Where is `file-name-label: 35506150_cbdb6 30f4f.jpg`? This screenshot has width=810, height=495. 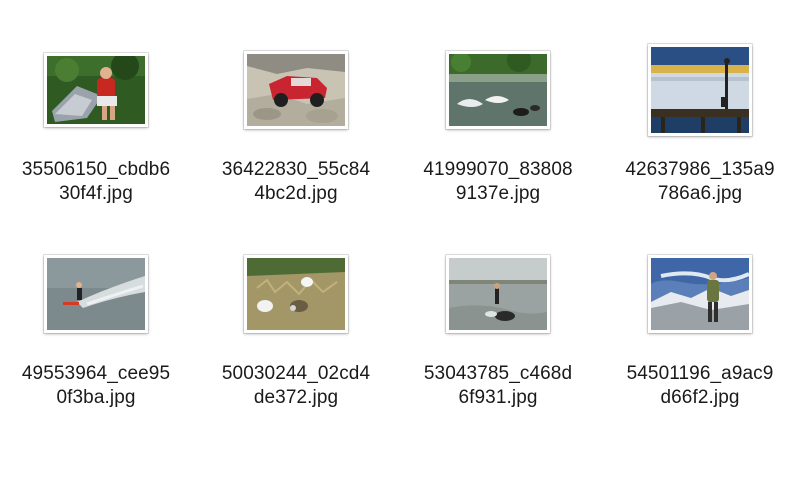
file-name-label: 35506150_cbdb6 30f4f.jpg is located at coordinates (96, 182).